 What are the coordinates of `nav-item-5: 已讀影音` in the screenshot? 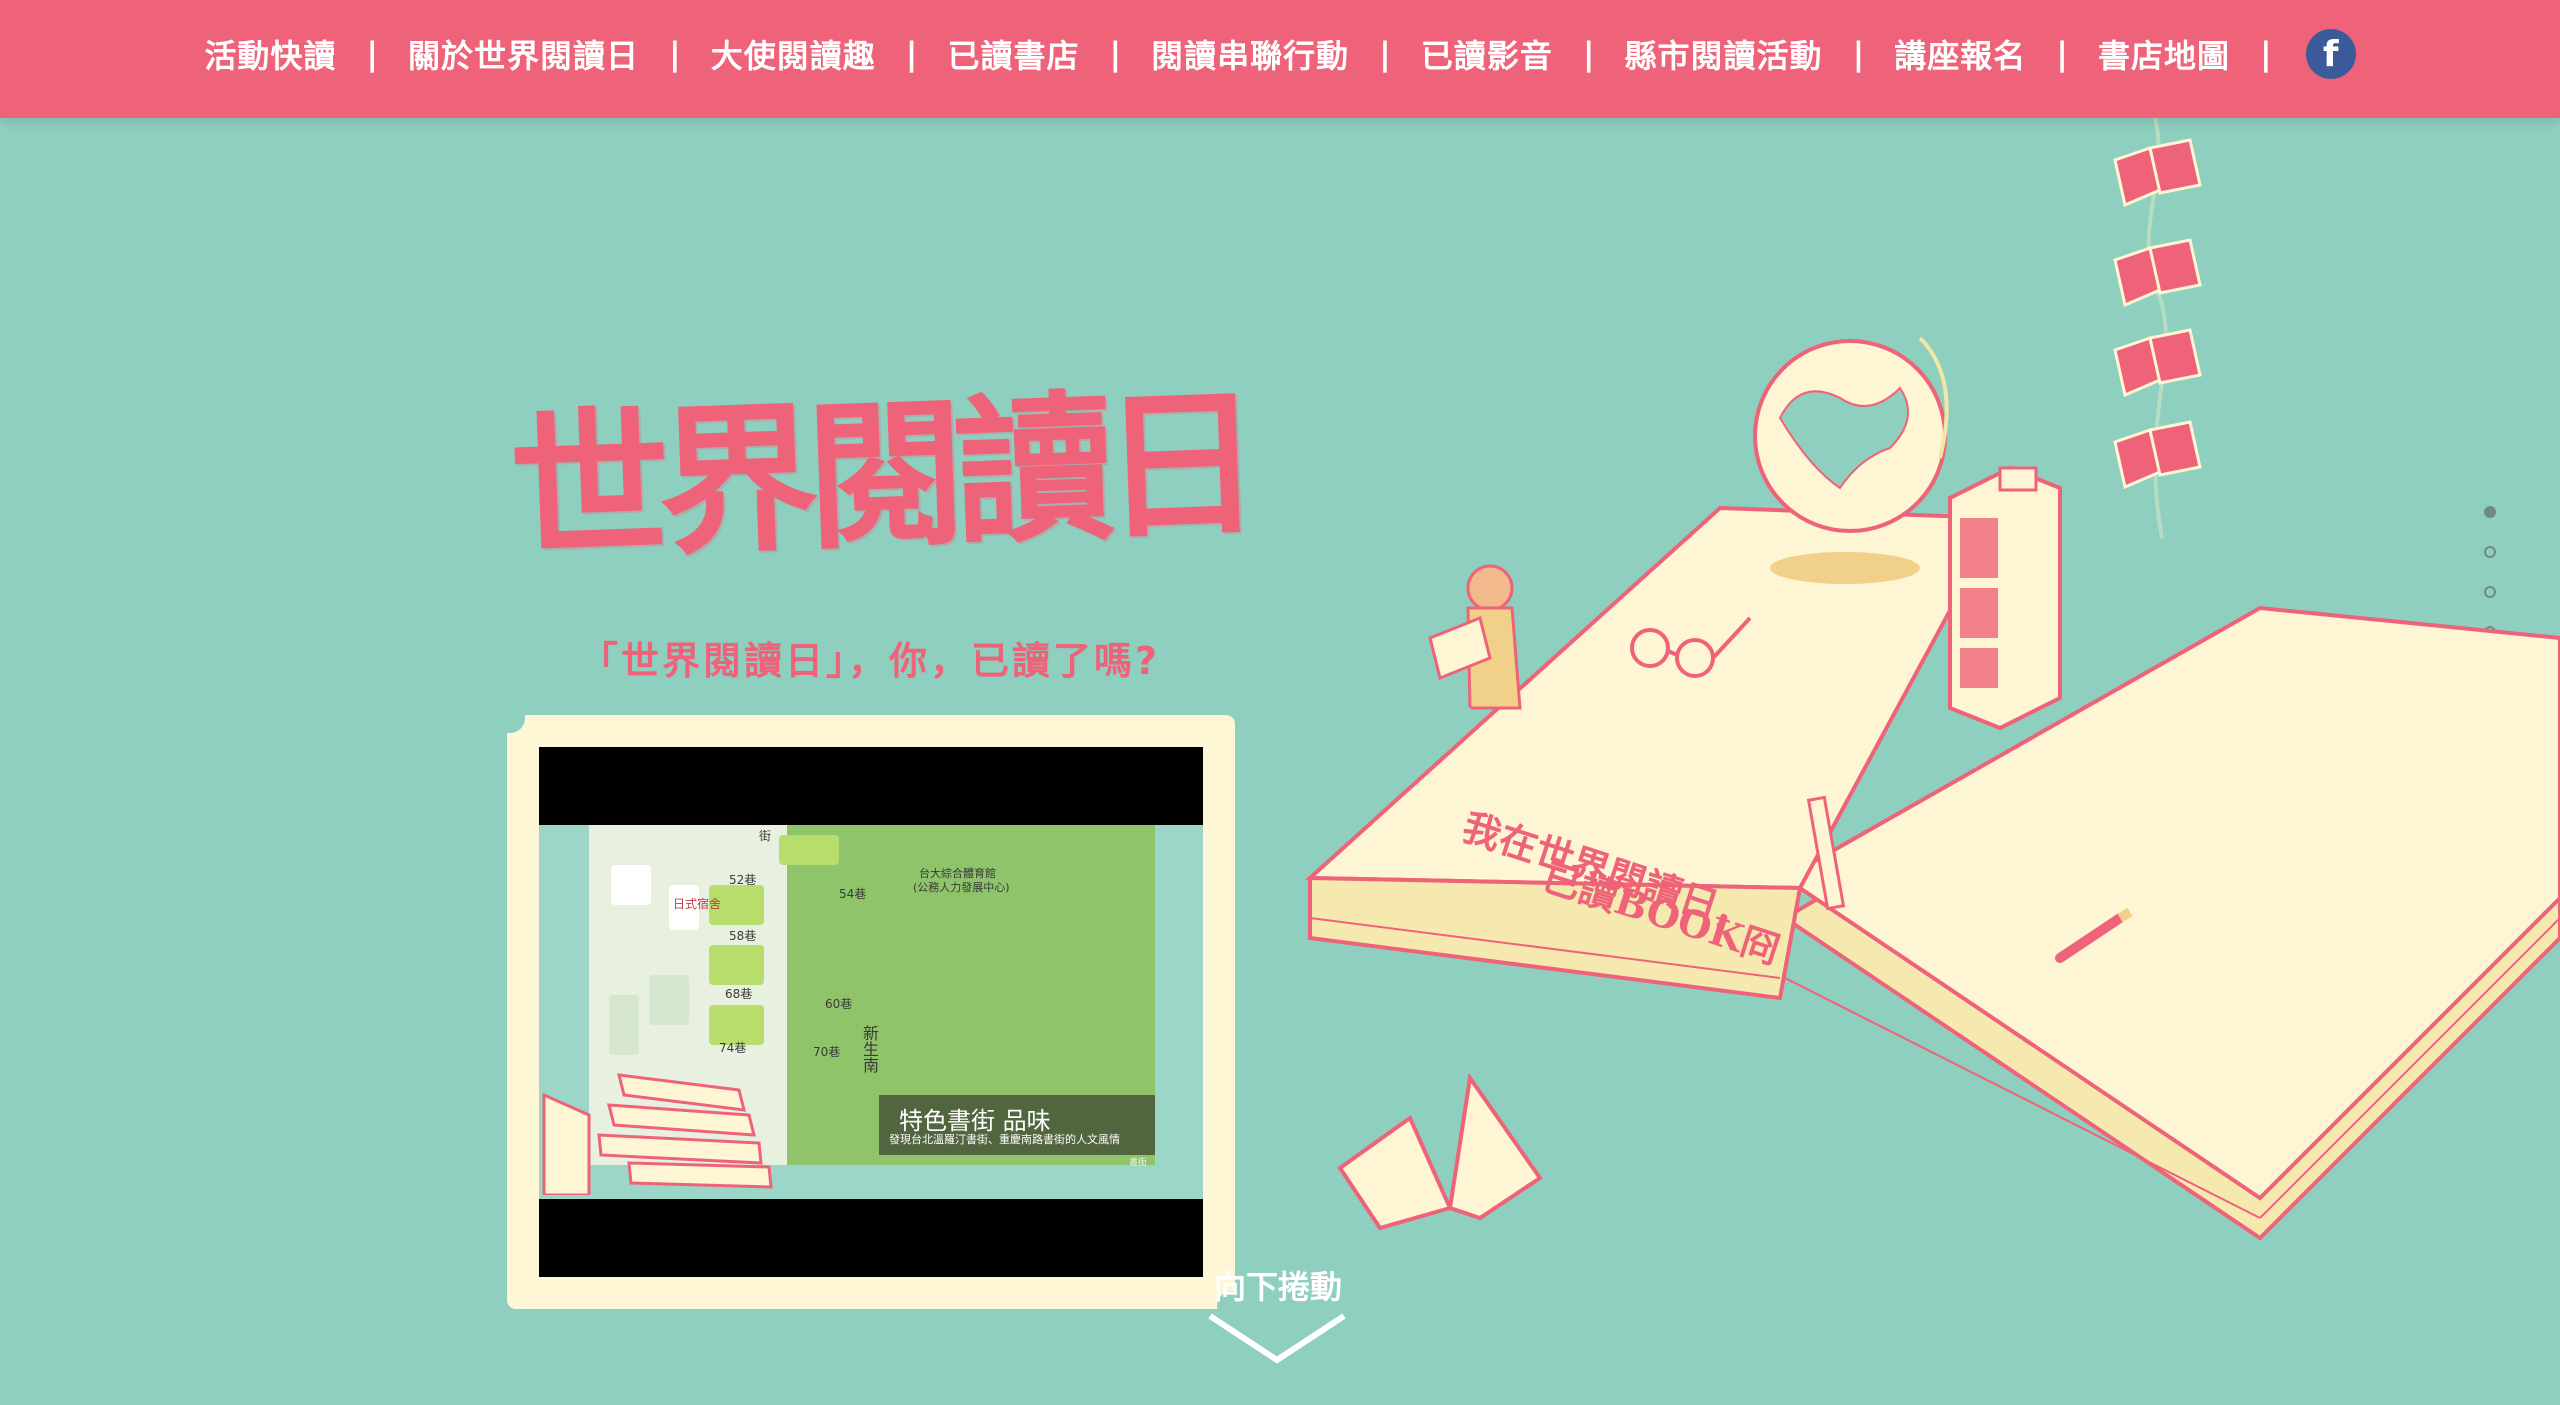 It's located at (1487, 54).